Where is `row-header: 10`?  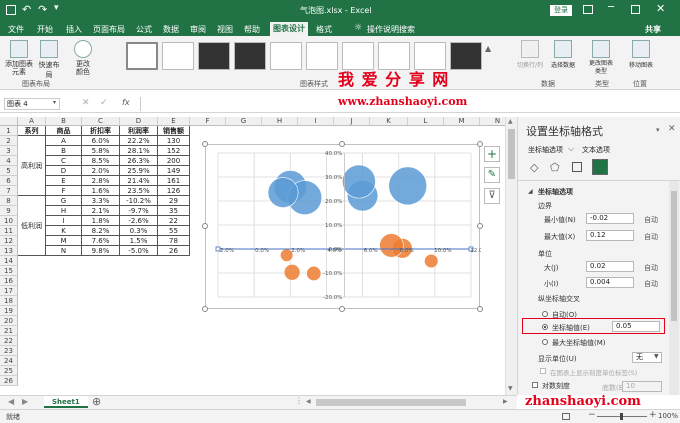
row-header: 10 is located at coordinates (9, 221).